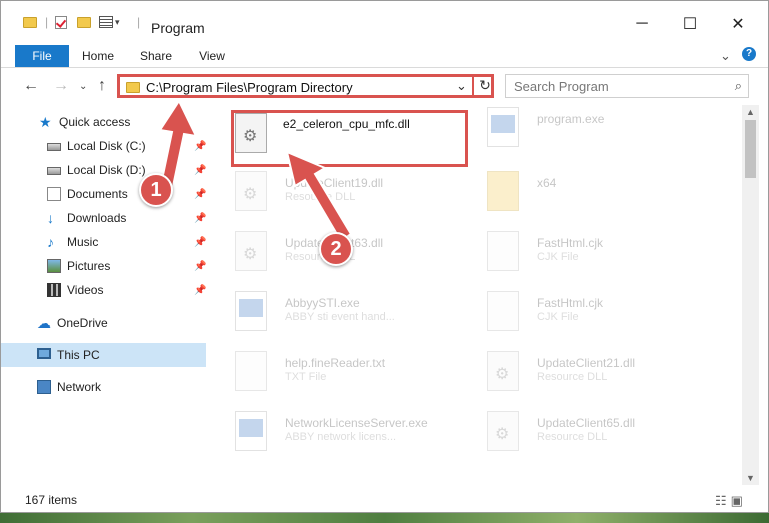 Image resolution: width=769 pixels, height=523 pixels. I want to click on sidebar-item-label: Pictures, so click(89, 266).